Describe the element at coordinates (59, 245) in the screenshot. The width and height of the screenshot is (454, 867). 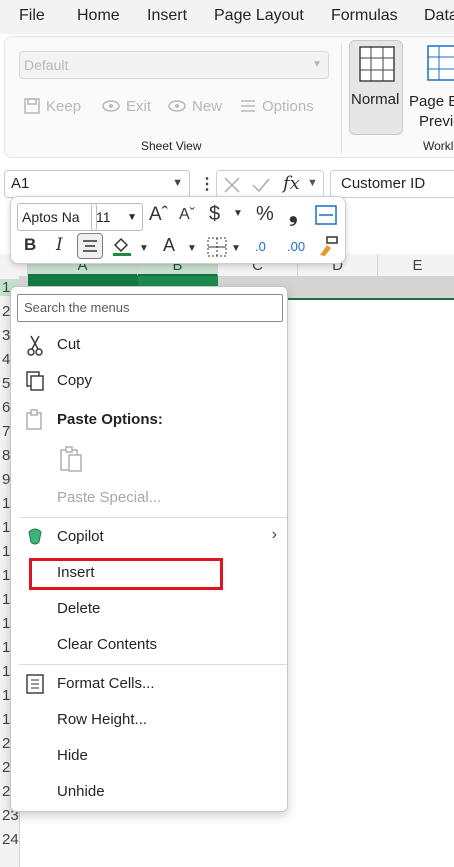
I see `italic-button: I` at that location.